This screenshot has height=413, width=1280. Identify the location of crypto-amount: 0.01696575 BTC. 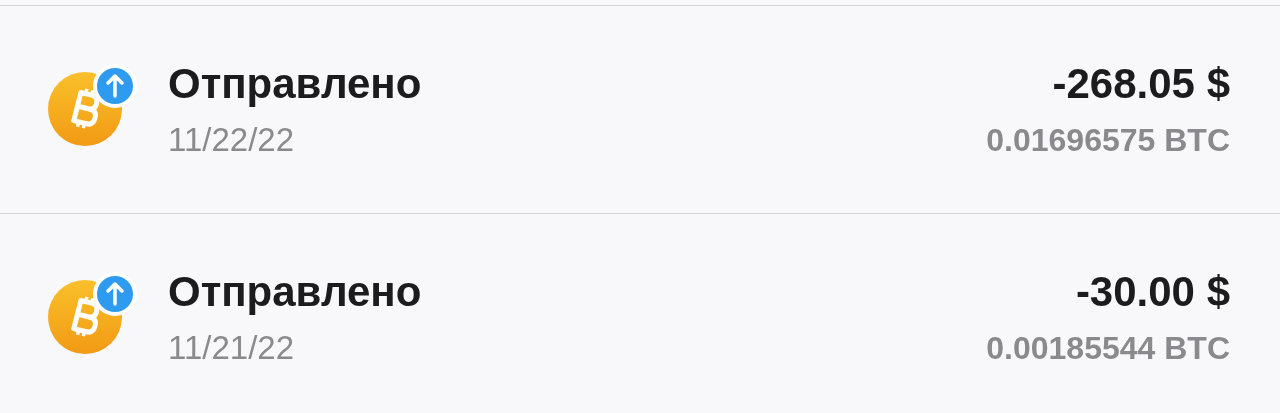
(1108, 140).